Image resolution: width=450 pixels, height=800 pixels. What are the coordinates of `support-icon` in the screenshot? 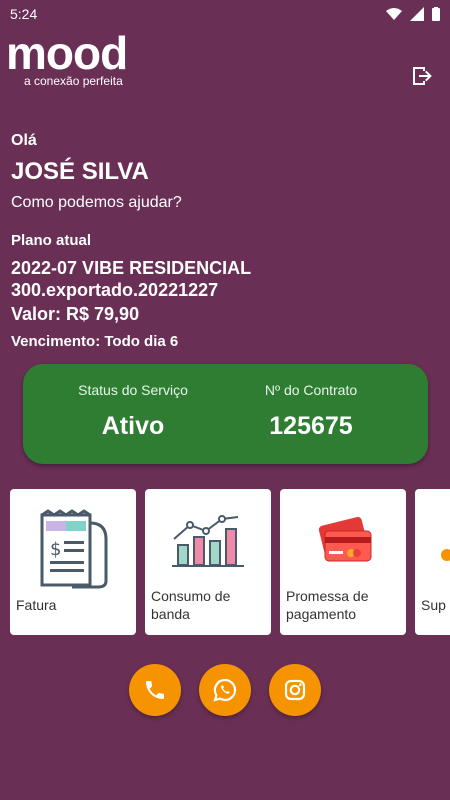 It's located at (445, 555).